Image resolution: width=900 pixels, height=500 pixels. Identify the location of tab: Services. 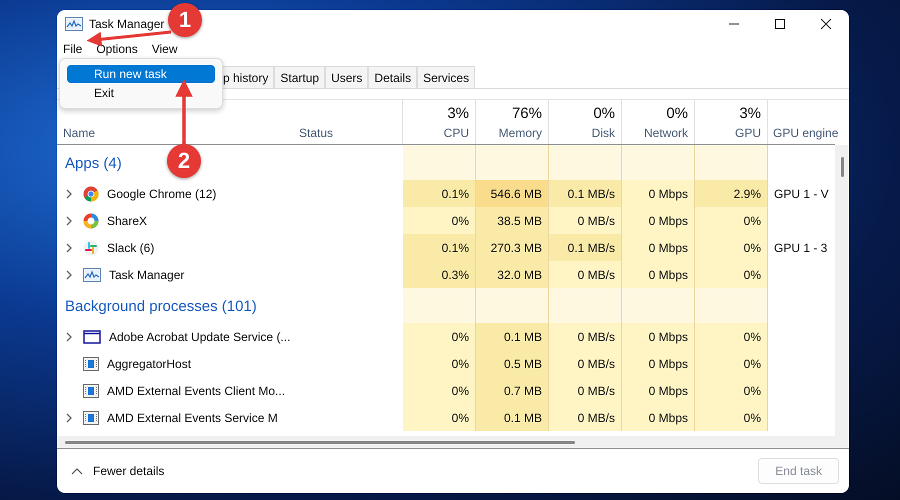
(446, 77).